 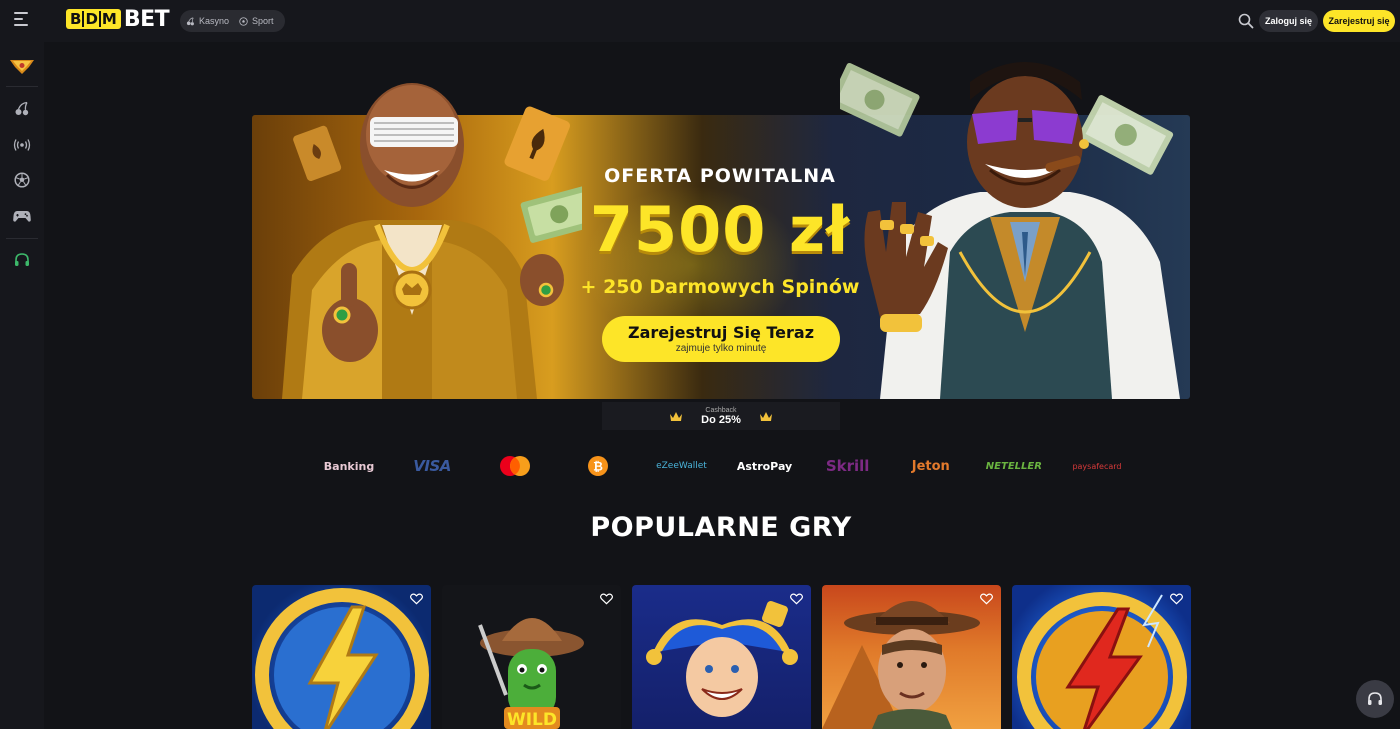 What do you see at coordinates (432, 466) in the screenshot?
I see `payment-visa: VISA` at bounding box center [432, 466].